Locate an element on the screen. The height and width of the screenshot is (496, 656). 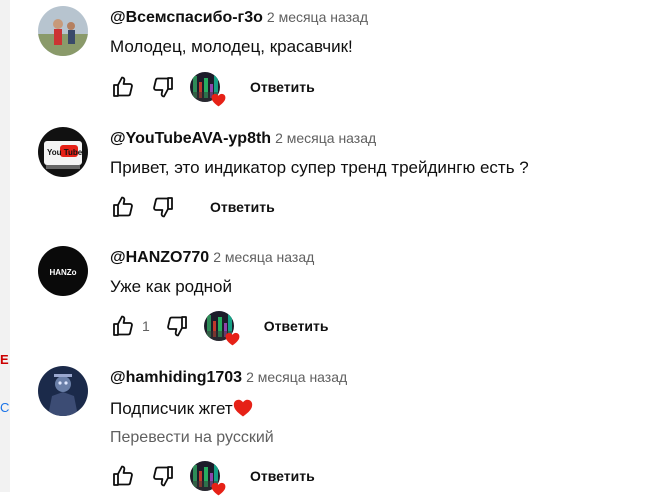
comment-actions: 1 Ответить is located at coordinates (219, 326).